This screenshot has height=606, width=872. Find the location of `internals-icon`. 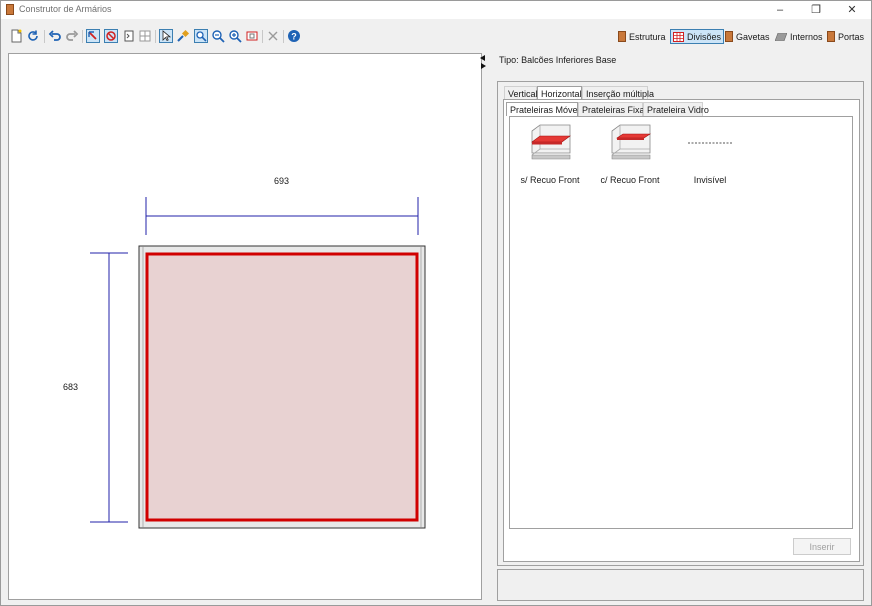

internals-icon is located at coordinates (781, 36).